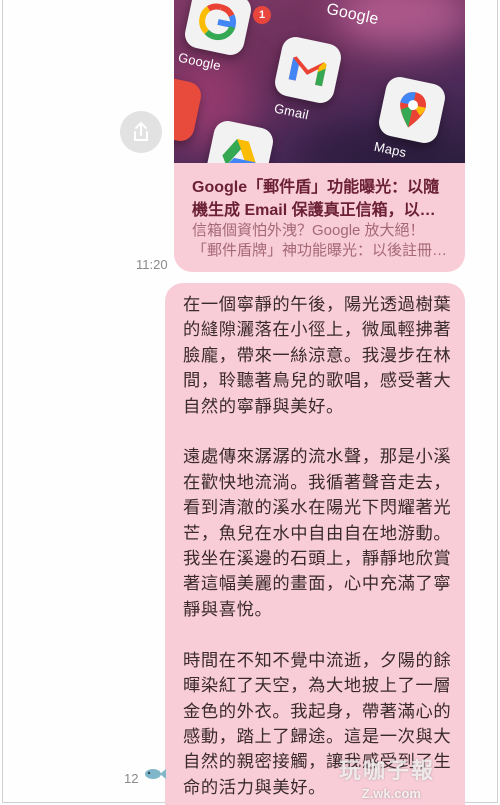 The image size is (500, 805). I want to click on google-g-icon, so click(217, 22).